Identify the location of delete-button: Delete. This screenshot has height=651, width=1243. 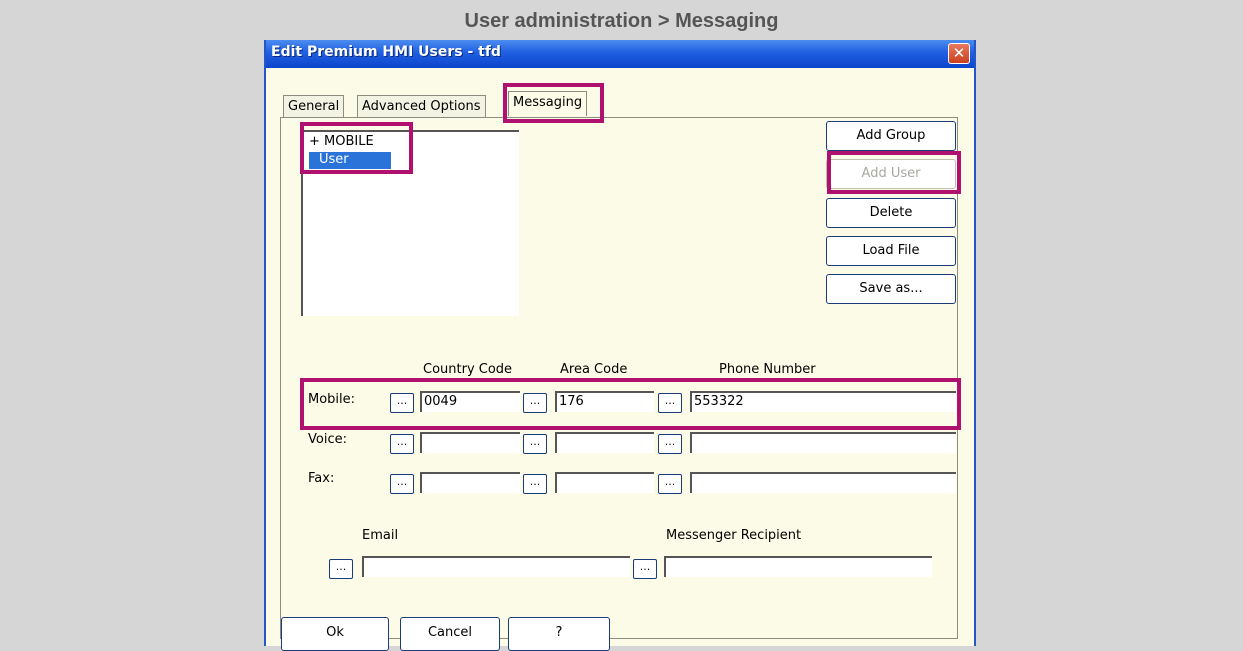
(891, 213).